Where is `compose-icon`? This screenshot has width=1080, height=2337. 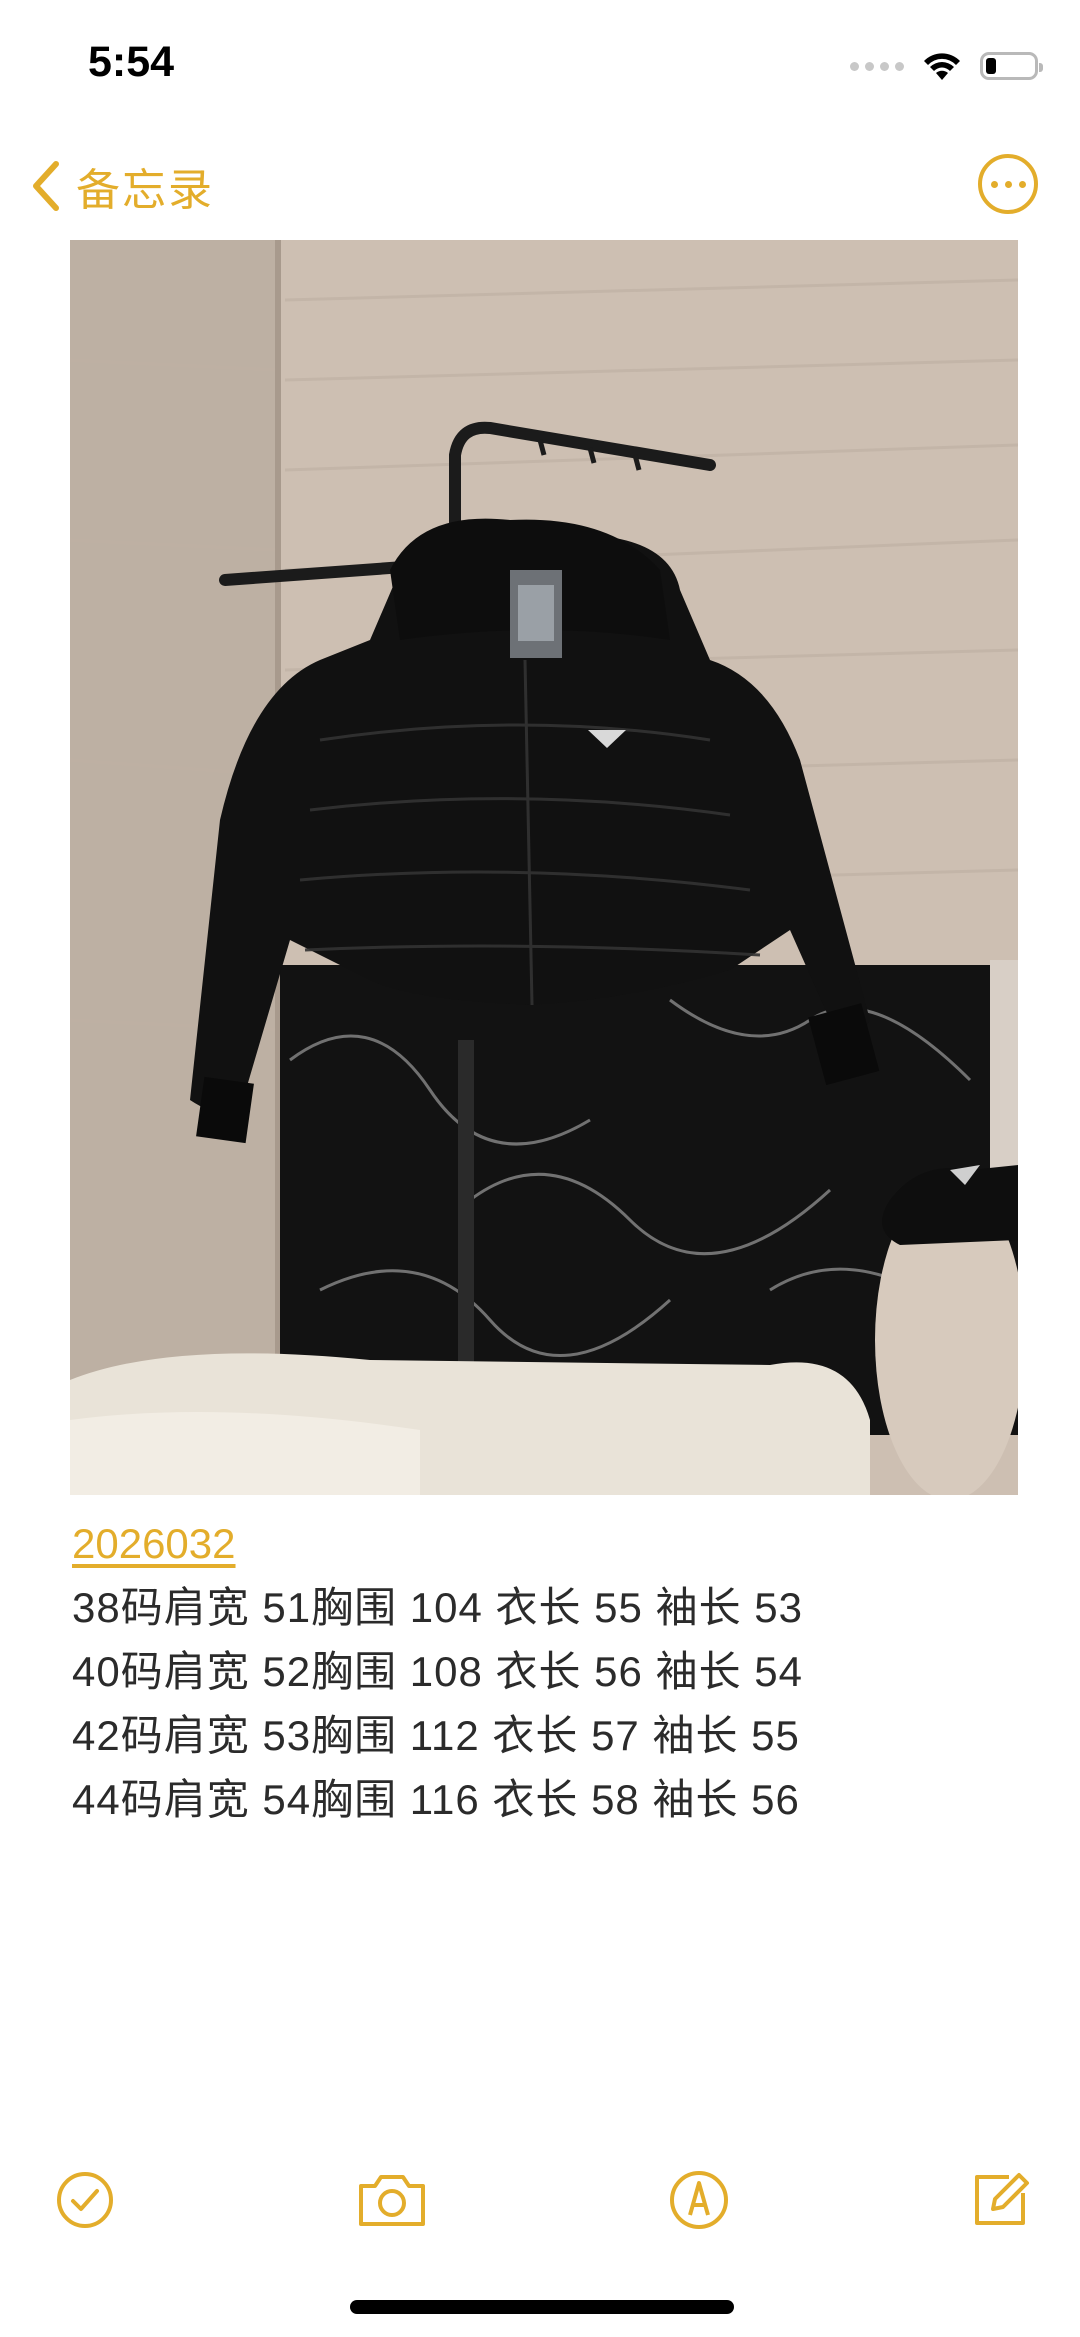
compose-icon is located at coordinates (1002, 2199).